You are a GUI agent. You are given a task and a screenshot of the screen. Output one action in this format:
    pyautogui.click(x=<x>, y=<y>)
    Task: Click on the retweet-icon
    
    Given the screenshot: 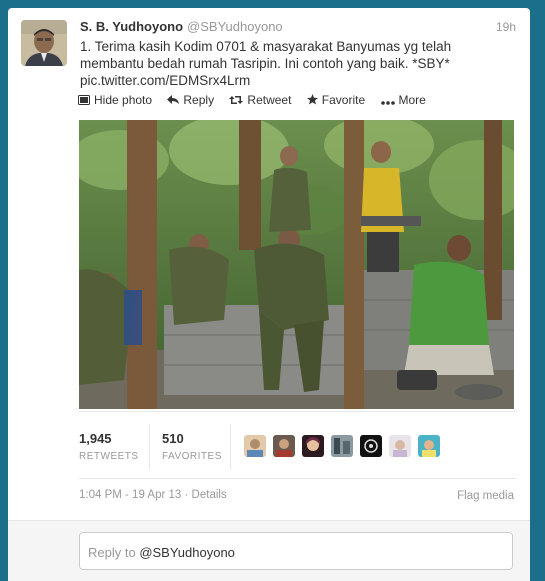 What is the action you would take?
    pyautogui.click(x=236, y=101)
    